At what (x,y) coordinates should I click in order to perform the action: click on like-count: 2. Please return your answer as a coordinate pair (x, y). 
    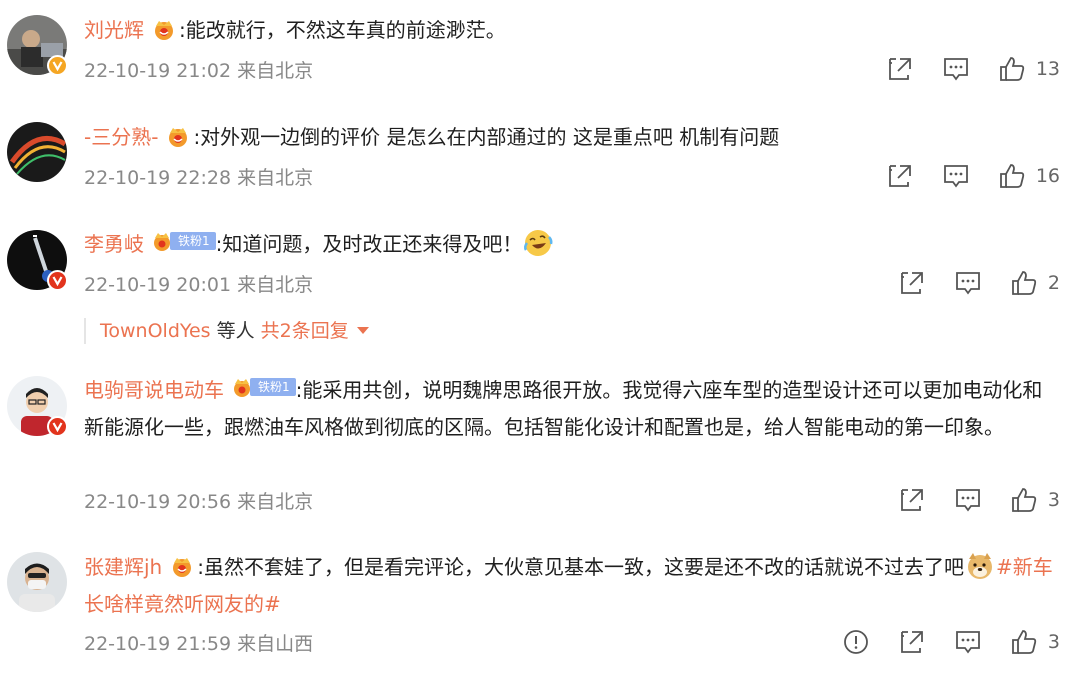
    Looking at the image, I should click on (1053, 283).